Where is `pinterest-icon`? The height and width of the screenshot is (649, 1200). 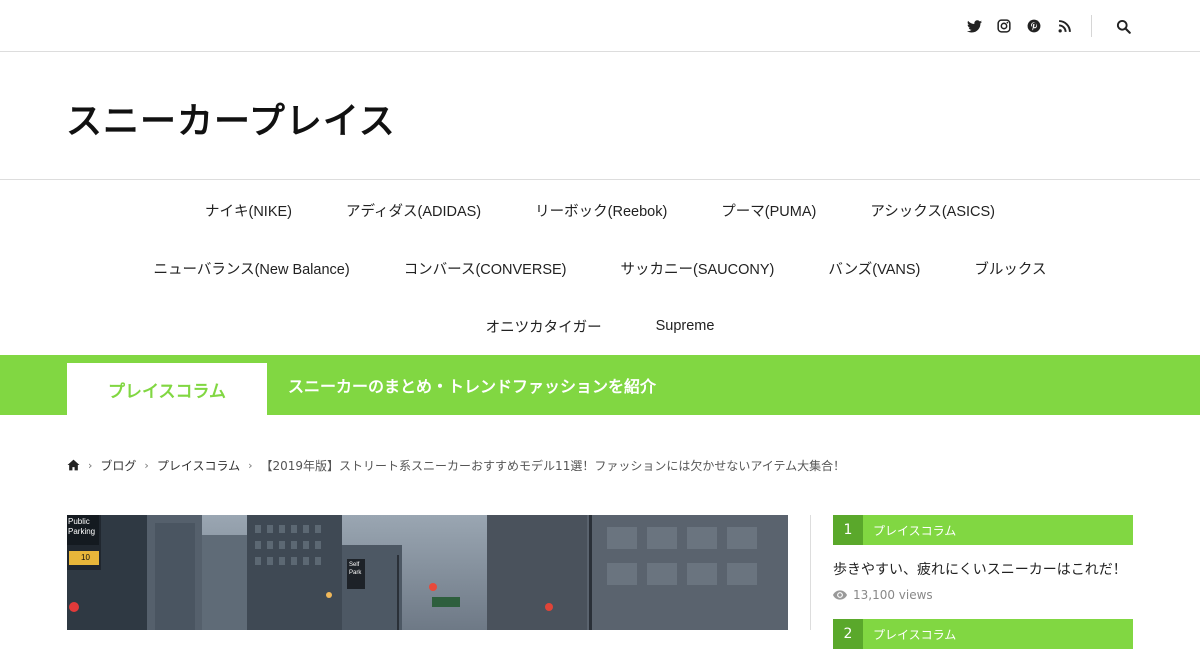 pinterest-icon is located at coordinates (1034, 26).